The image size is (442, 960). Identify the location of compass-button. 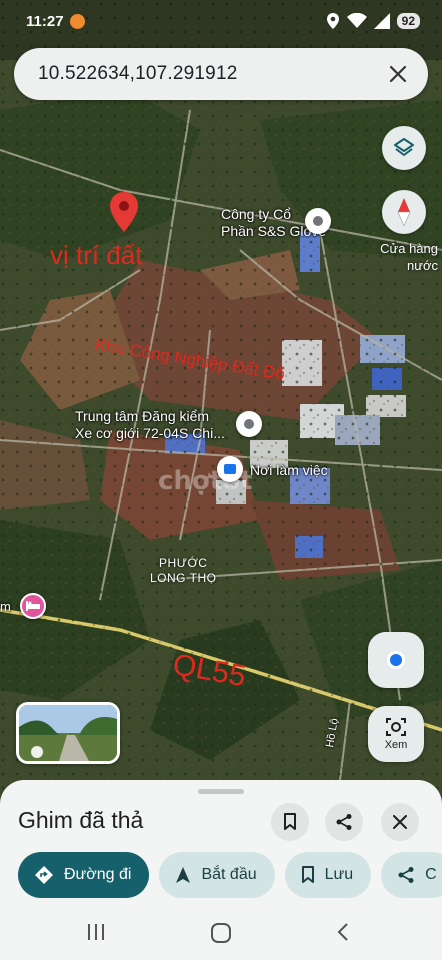
(404, 212).